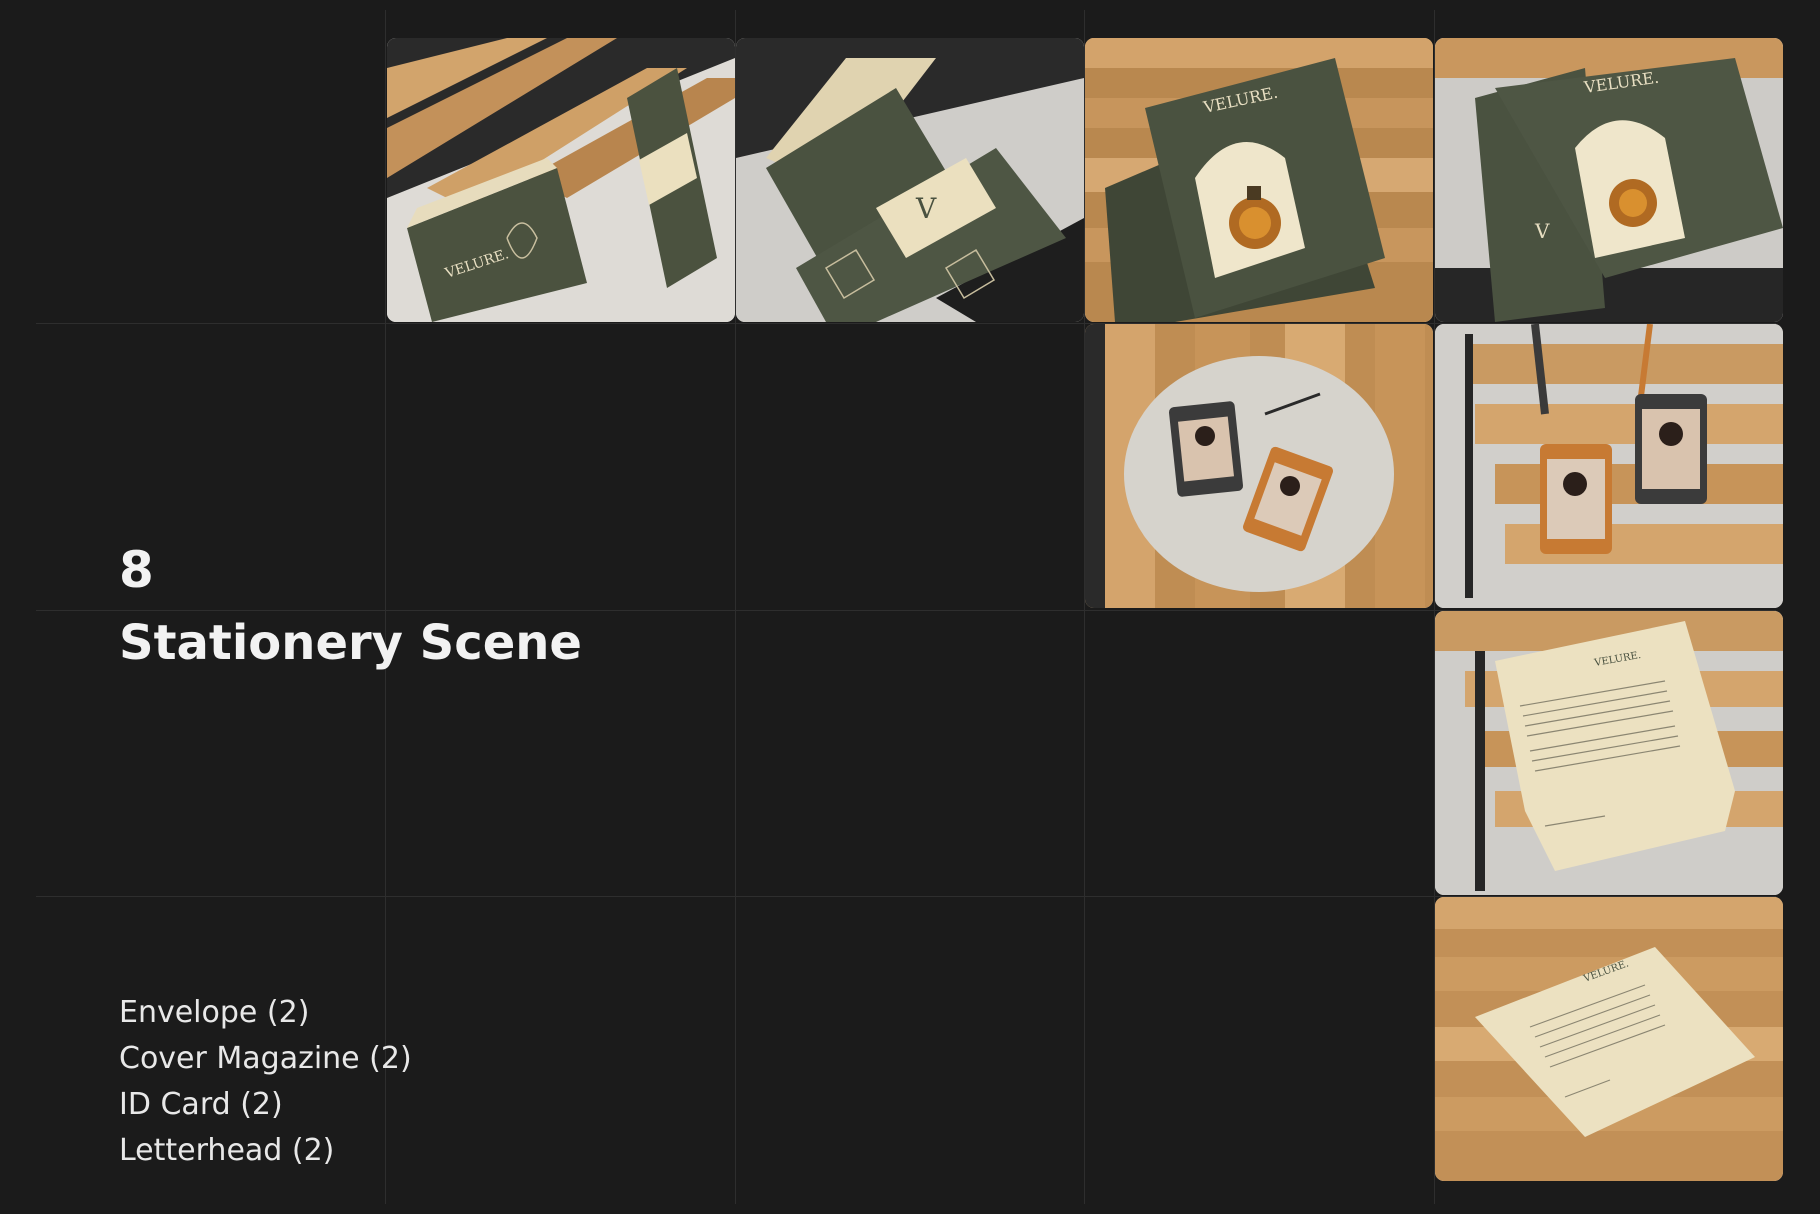 This screenshot has height=1214, width=1820. Describe the element at coordinates (214, 1012) in the screenshot. I see `list-item-envelope: Envelope (2)` at that location.